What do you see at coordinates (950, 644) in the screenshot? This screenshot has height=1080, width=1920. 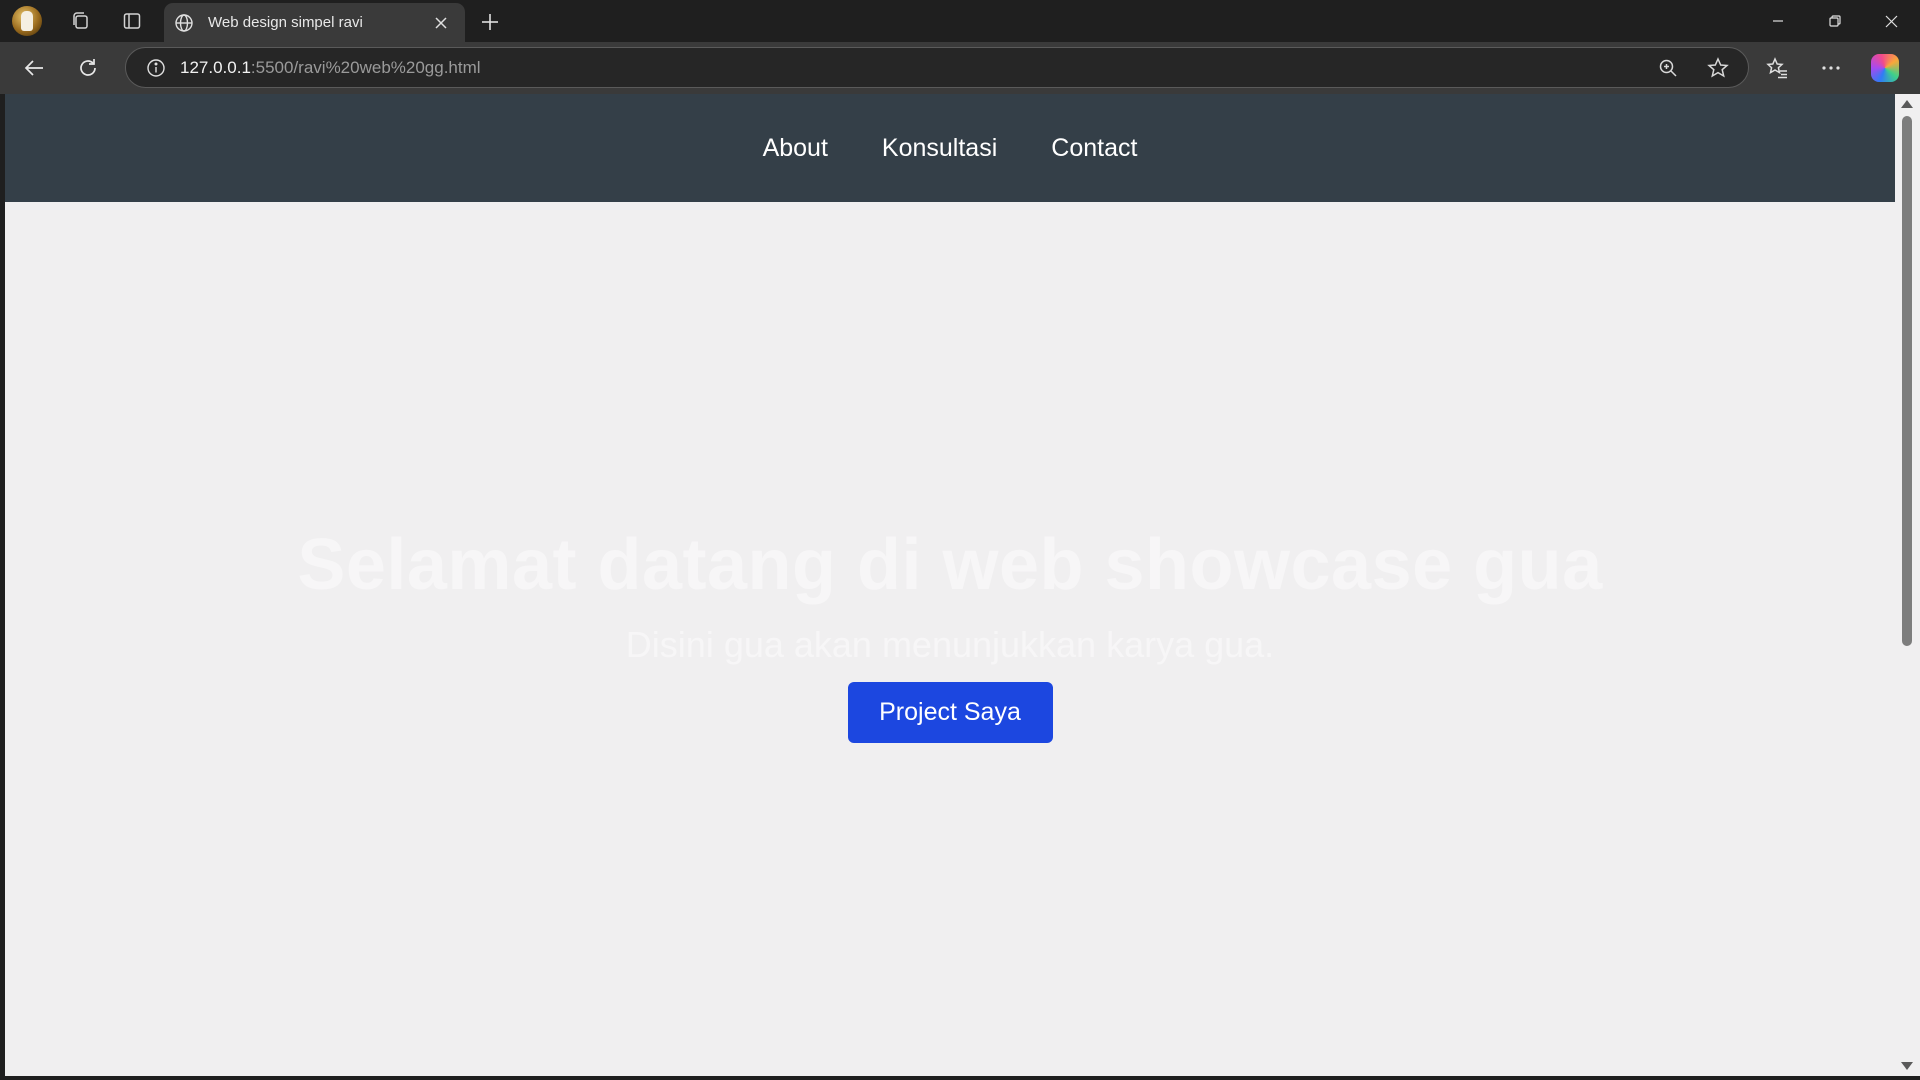 I see `hero-subtitle: Disini gua akan menunjukkan karya gua.` at bounding box center [950, 644].